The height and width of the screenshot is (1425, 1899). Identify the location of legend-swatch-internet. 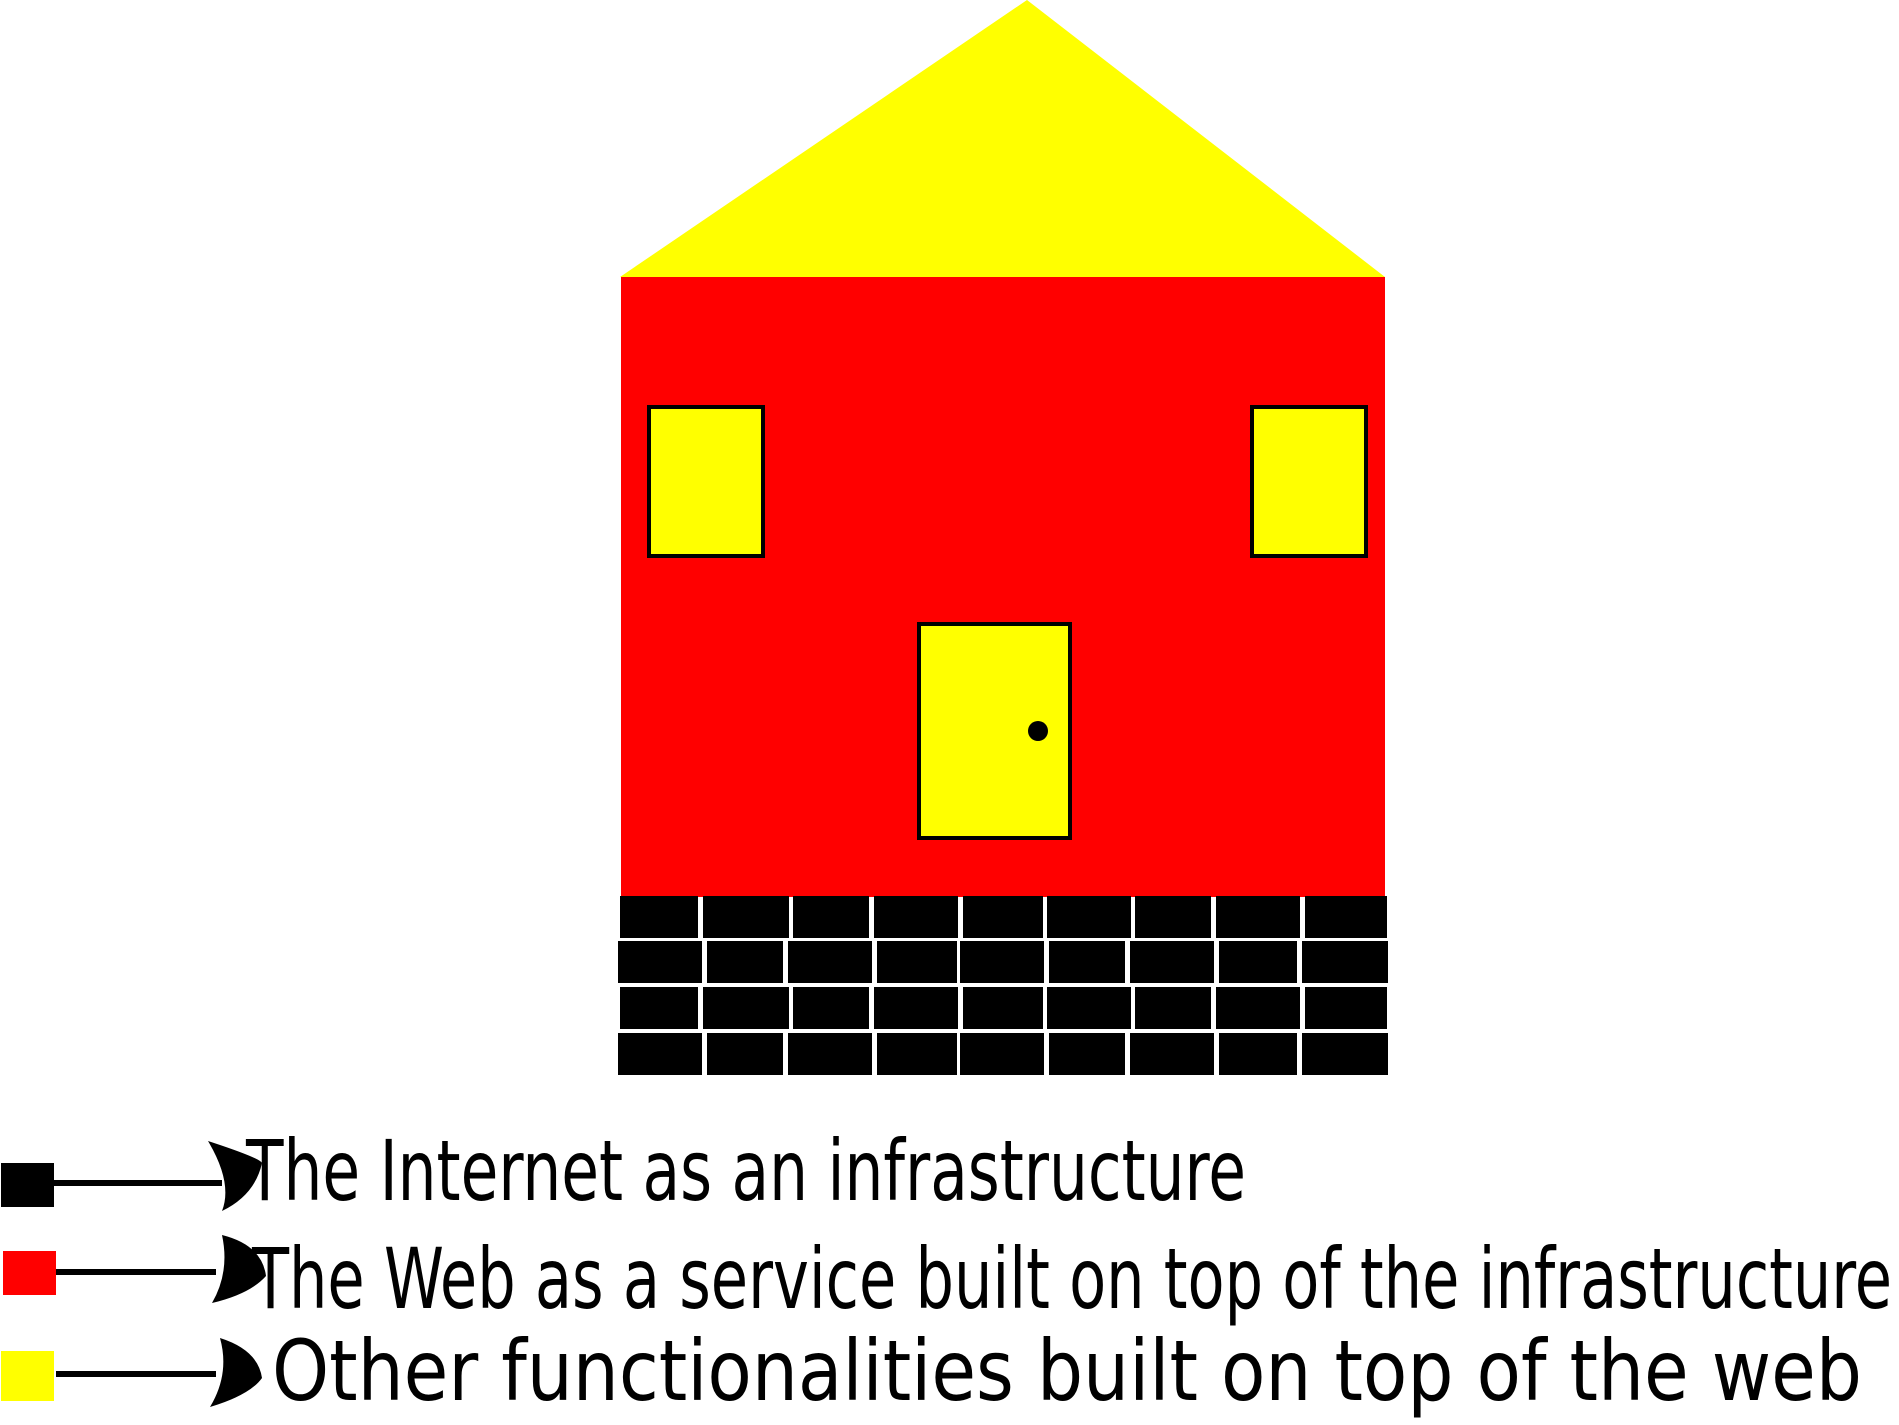
(27, 1185).